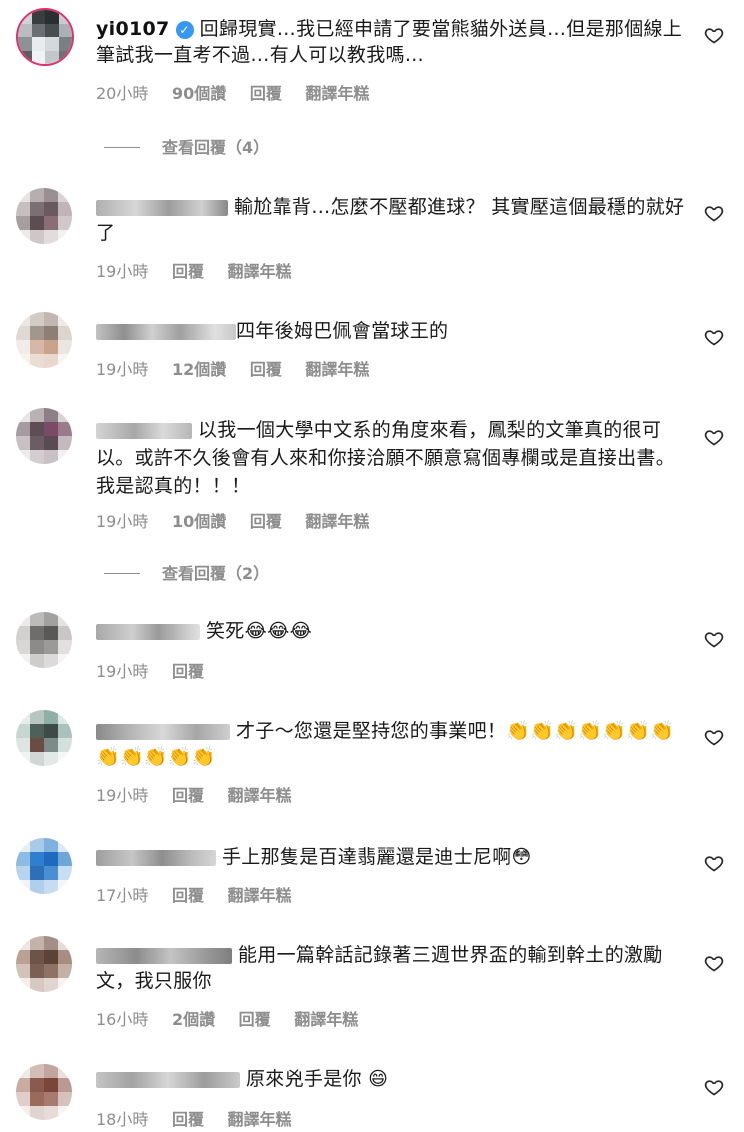 This screenshot has width=744, height=1132. I want to click on comment-body: 笑死😂😂😂, so click(259, 631).